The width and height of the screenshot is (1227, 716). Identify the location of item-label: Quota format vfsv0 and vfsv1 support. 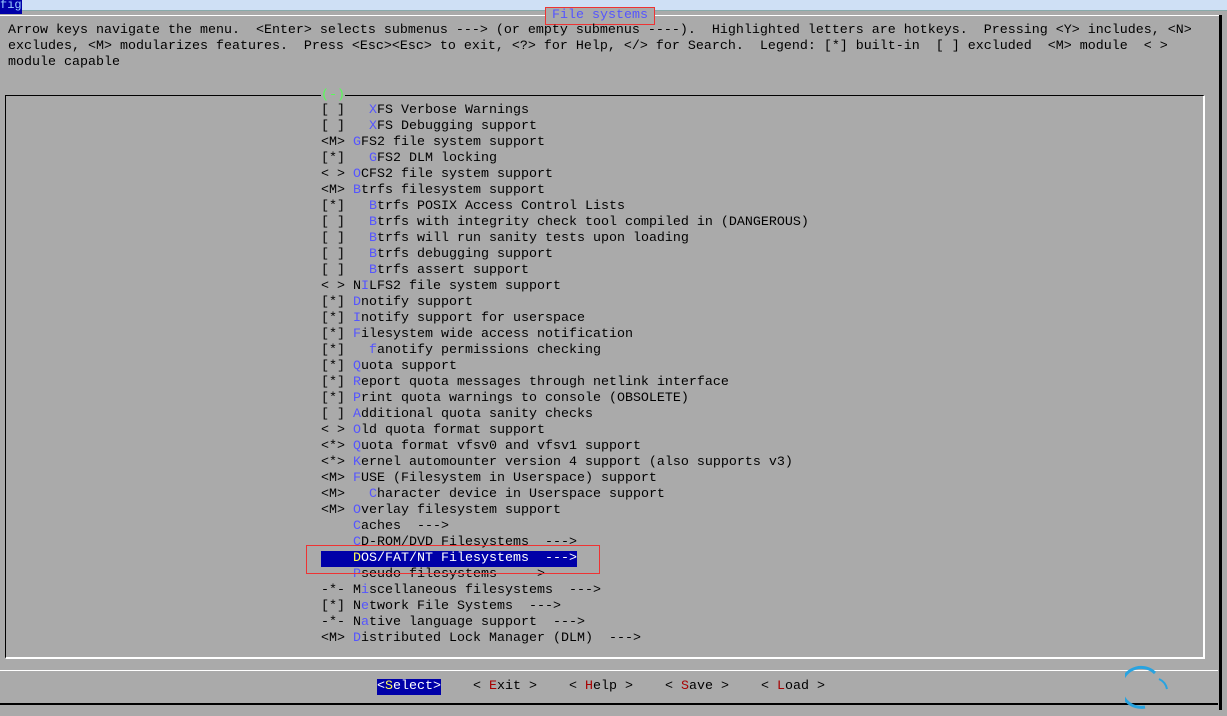
(497, 446).